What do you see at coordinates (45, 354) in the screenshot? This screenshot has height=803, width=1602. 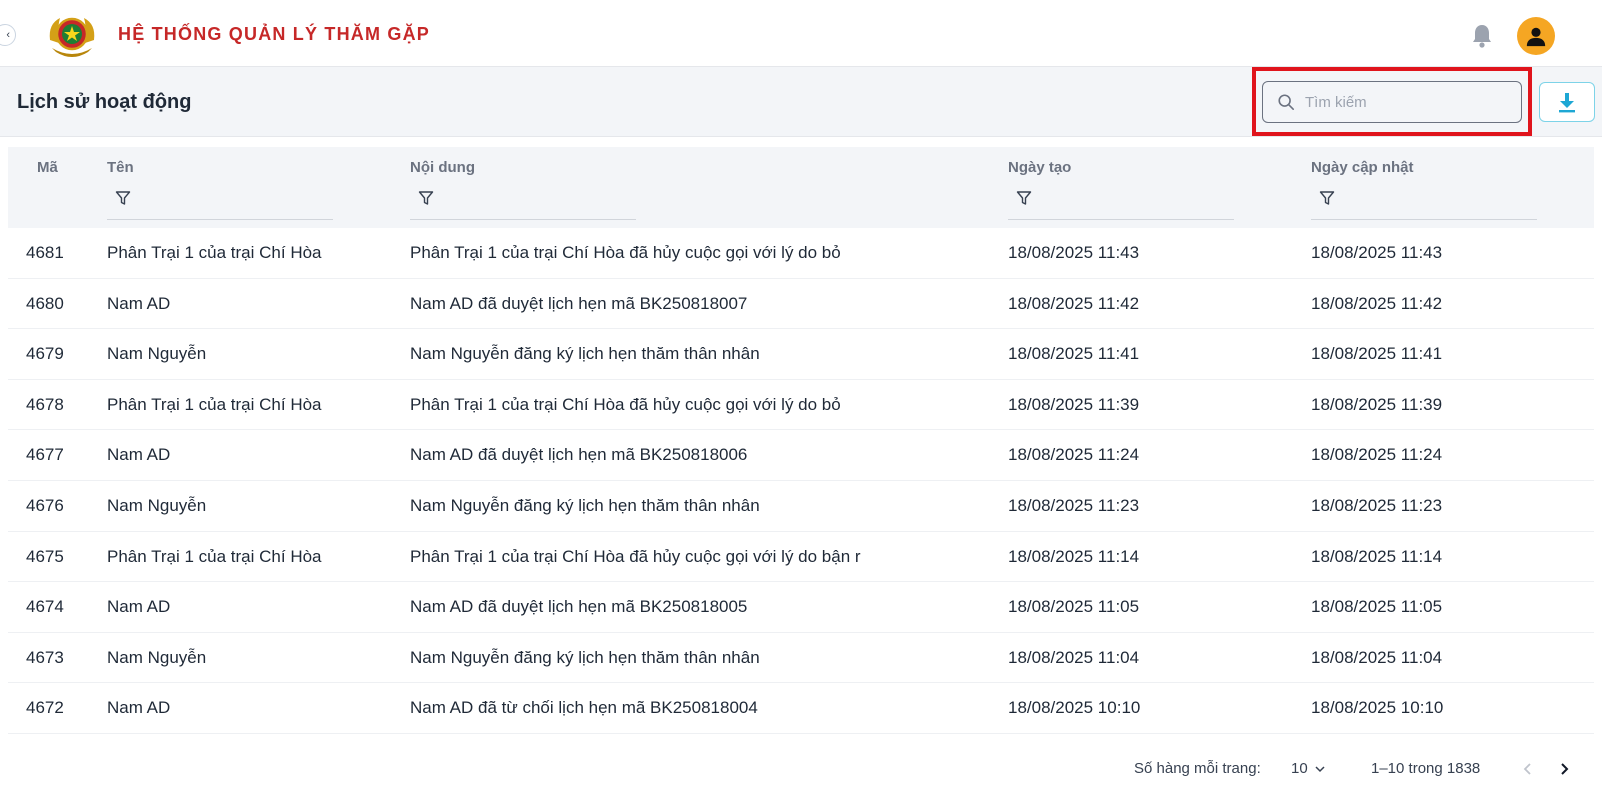 I see `cell-id: 4679` at bounding box center [45, 354].